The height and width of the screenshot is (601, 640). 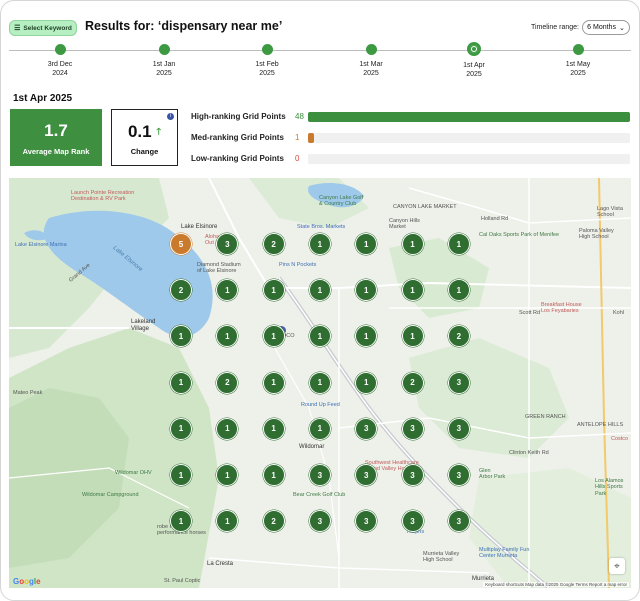 I want to click on timeline-date-line: 1st Feb, so click(x=267, y=64).